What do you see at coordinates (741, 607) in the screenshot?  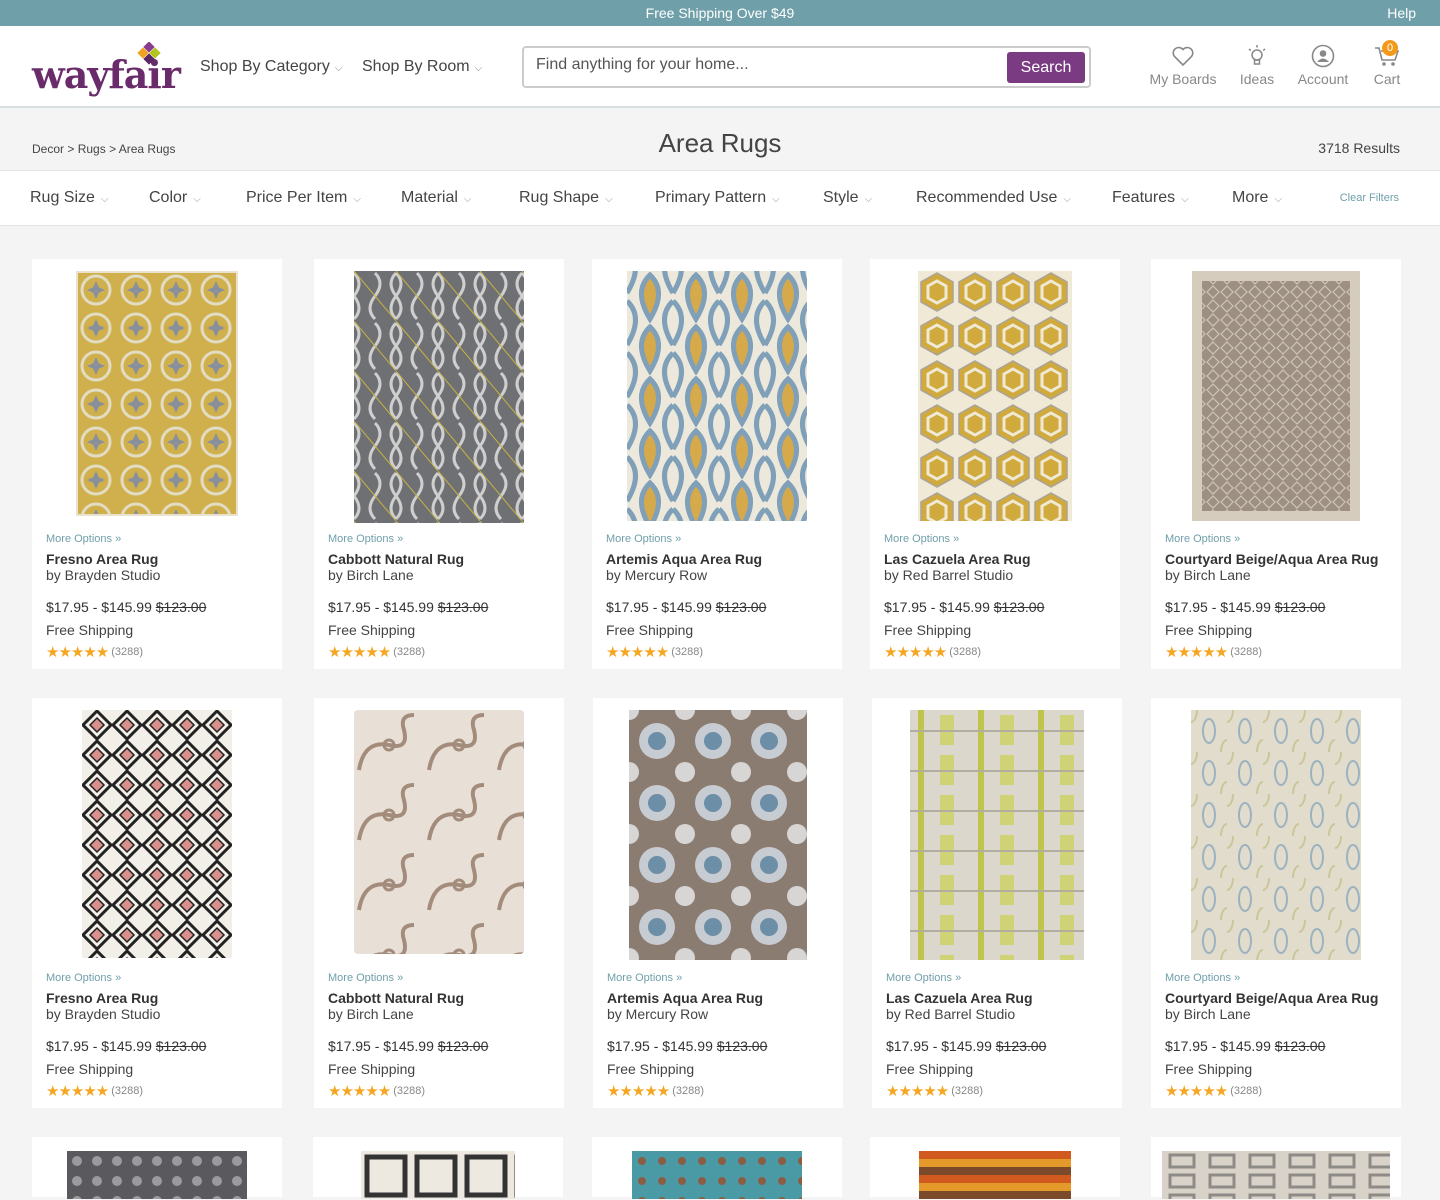 I see `original-price: $123.00` at bounding box center [741, 607].